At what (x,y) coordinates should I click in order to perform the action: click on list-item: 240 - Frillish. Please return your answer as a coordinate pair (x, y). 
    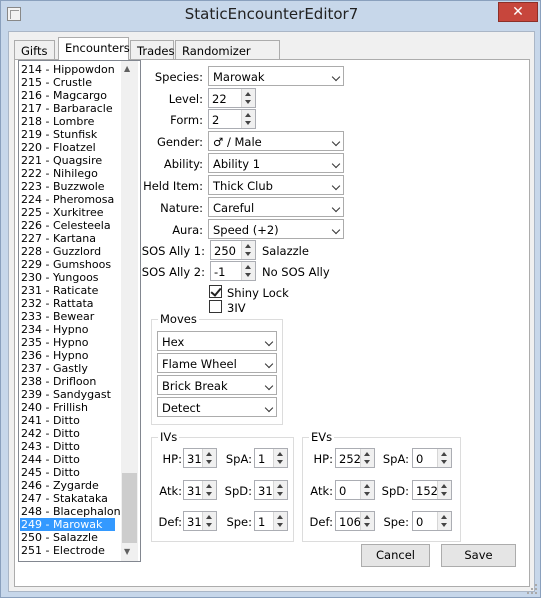
    Looking at the image, I should click on (54, 407).